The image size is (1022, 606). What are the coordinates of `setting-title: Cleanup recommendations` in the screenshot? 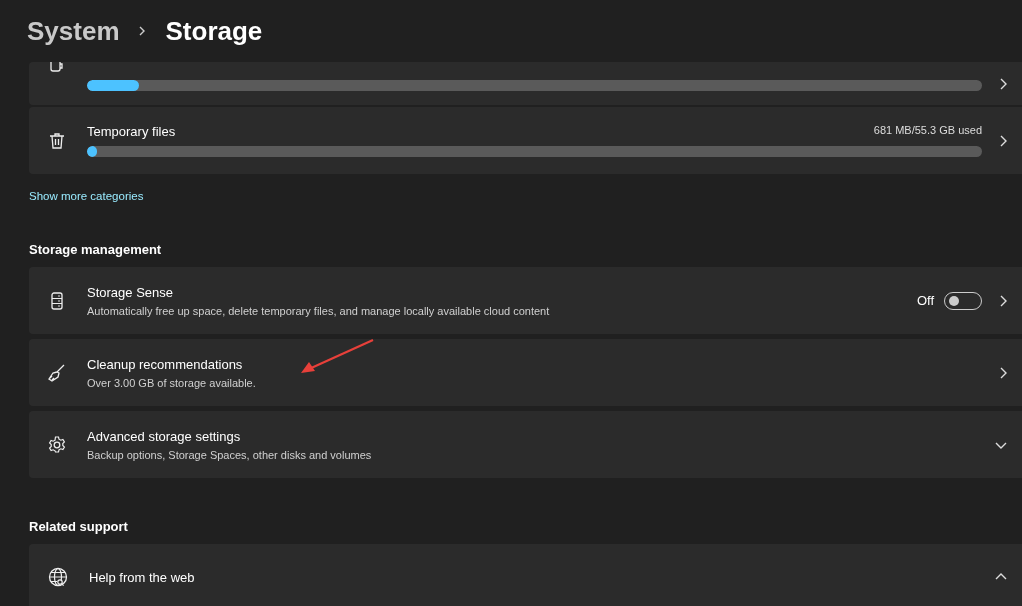 It's located at (165, 364).